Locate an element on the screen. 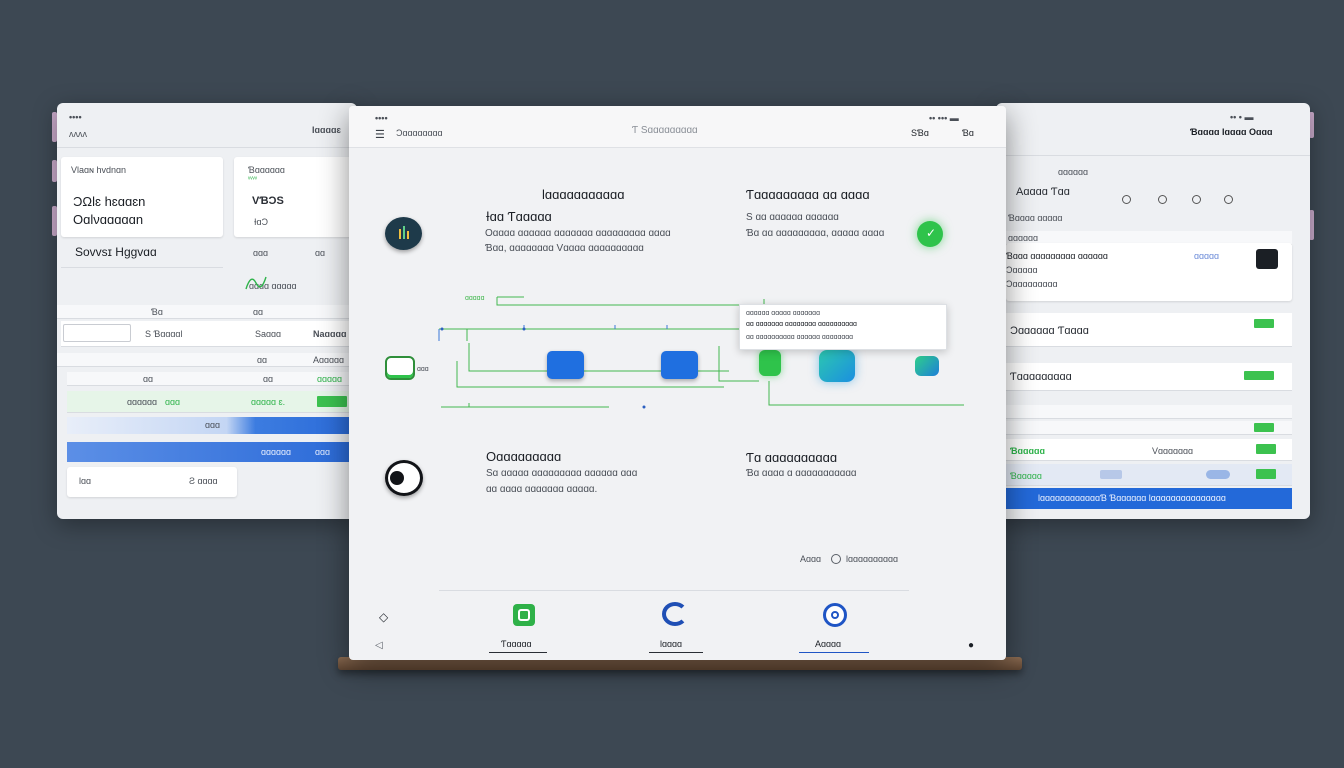  endpoint-node-icon is located at coordinates (927, 366).